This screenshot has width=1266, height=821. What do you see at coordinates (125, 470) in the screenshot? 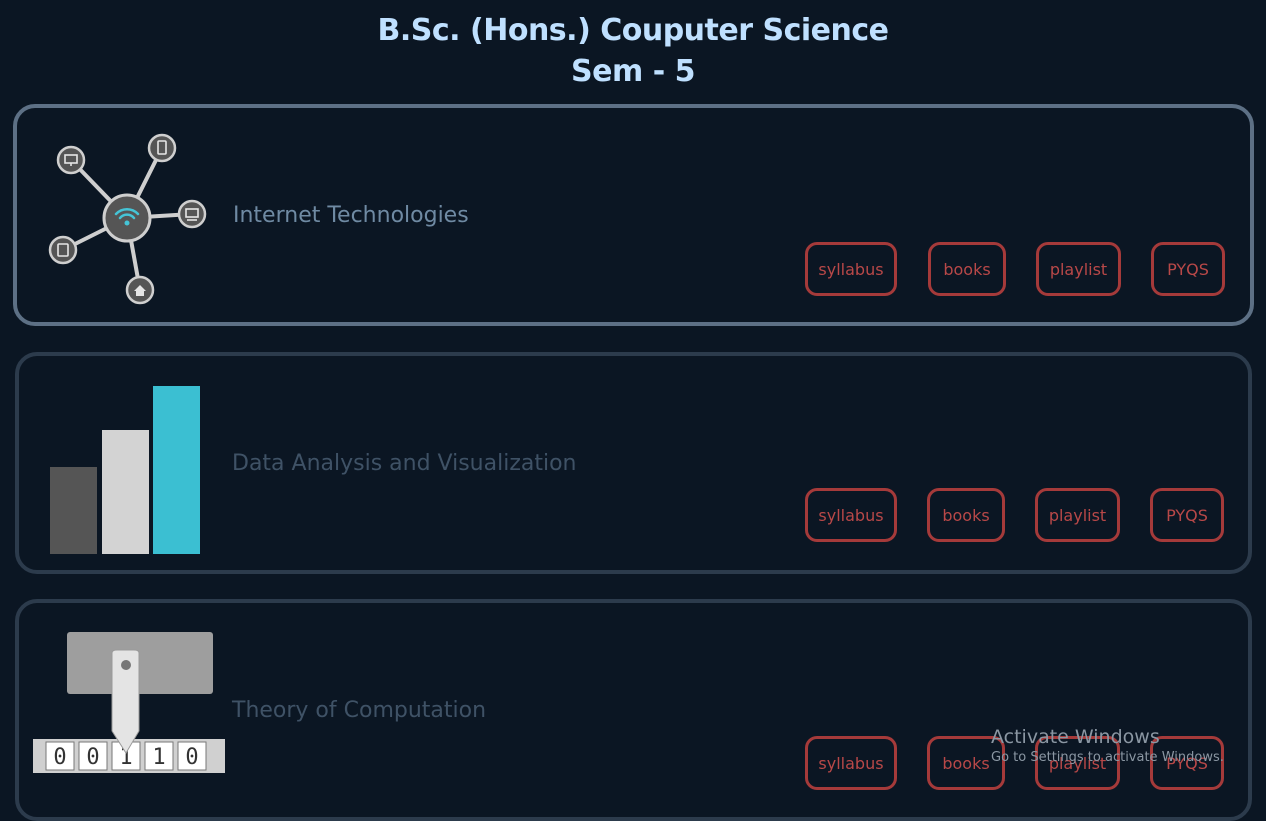
I see `bar-chart-icon` at bounding box center [125, 470].